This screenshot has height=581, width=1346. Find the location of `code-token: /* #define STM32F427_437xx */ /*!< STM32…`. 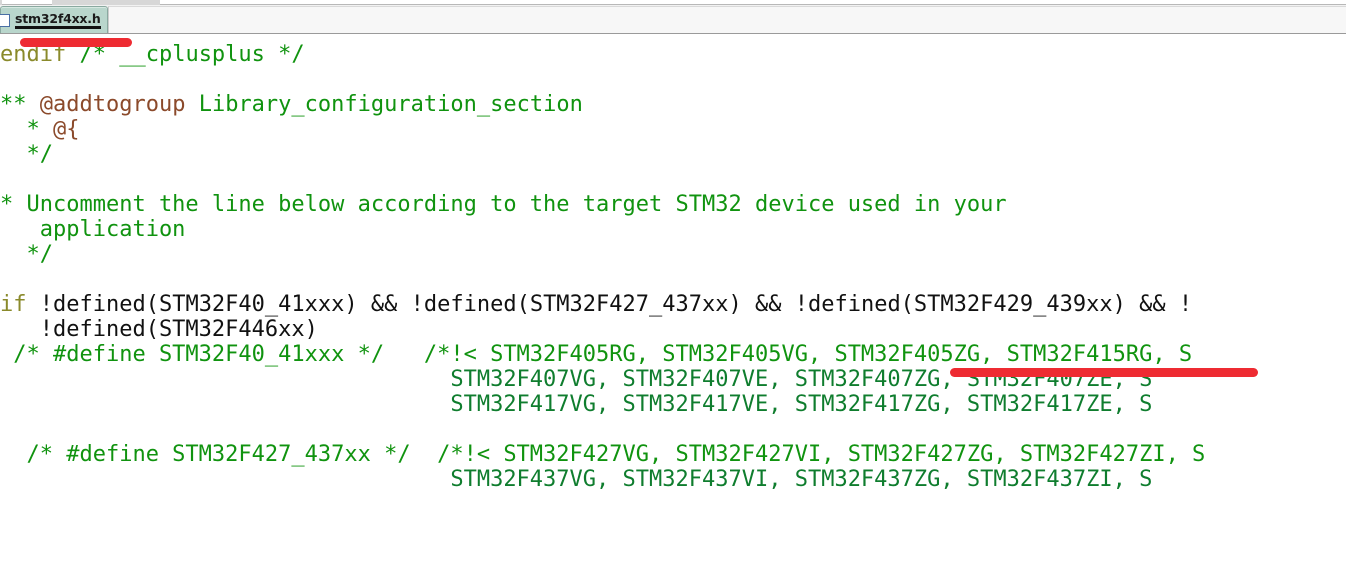

code-token: /* #define STM32F427_437xx */ /*!< STM32… is located at coordinates (603, 454).